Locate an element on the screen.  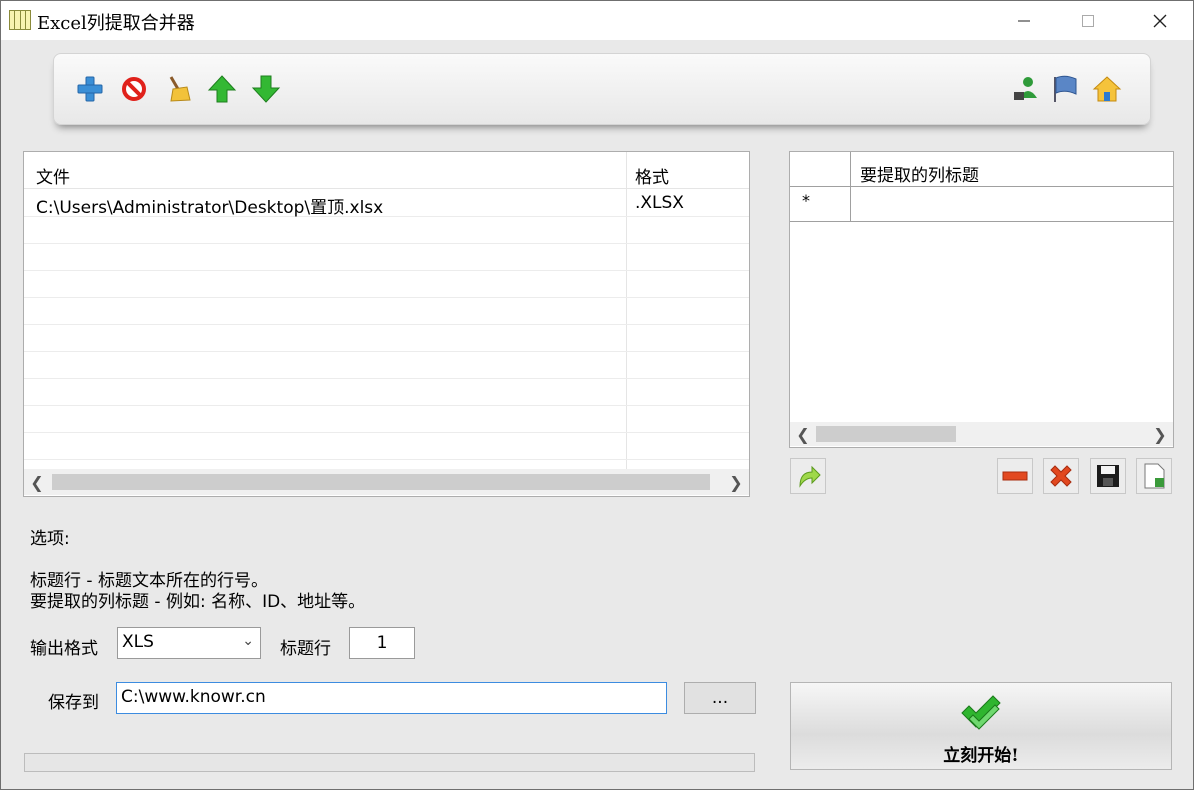
add-icon is located at coordinates (90, 89).